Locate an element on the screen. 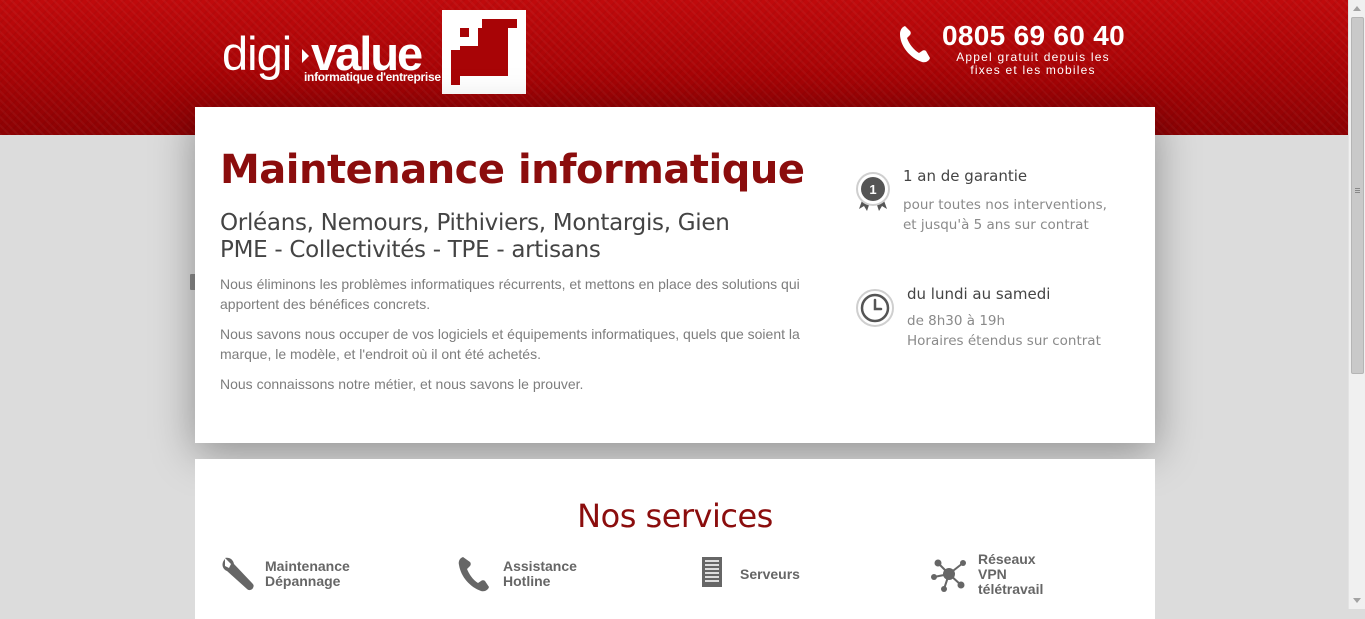  award-medal-icon: 1 is located at coordinates (873, 191).